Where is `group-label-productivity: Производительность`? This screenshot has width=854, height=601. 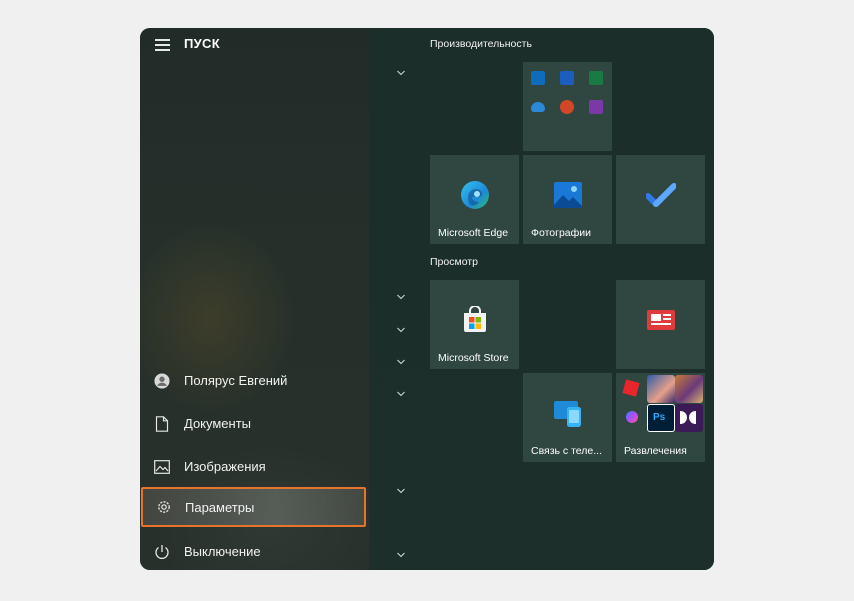 group-label-productivity: Производительность is located at coordinates (481, 44).